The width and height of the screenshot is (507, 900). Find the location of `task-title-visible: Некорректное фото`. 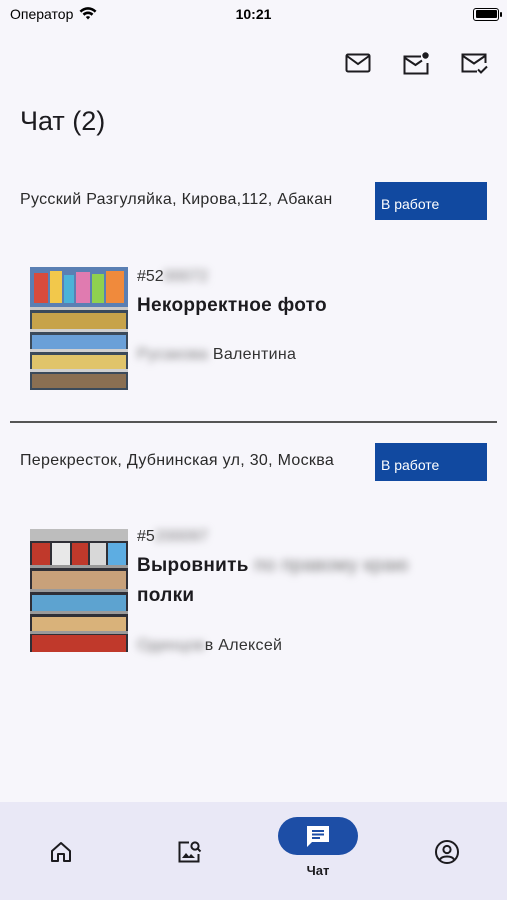

task-title-visible: Некорректное фото is located at coordinates (232, 305).